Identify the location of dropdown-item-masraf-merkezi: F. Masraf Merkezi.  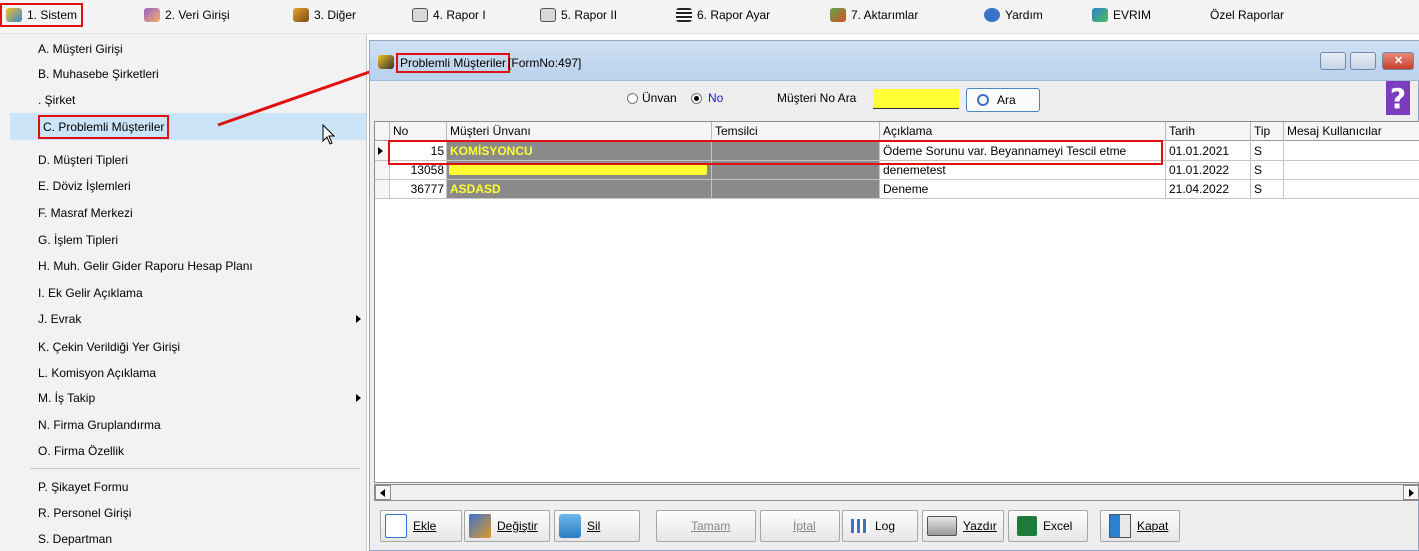
(85, 213).